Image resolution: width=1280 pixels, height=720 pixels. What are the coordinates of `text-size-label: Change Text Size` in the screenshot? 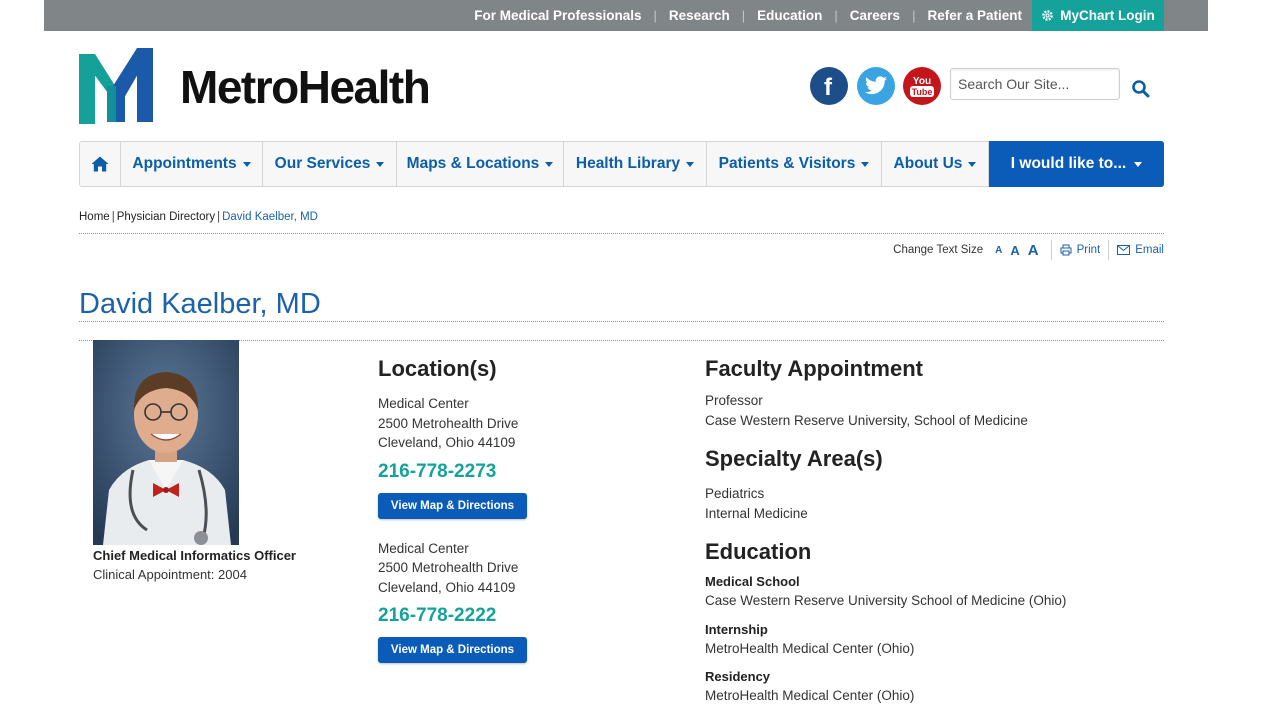 It's located at (938, 250).